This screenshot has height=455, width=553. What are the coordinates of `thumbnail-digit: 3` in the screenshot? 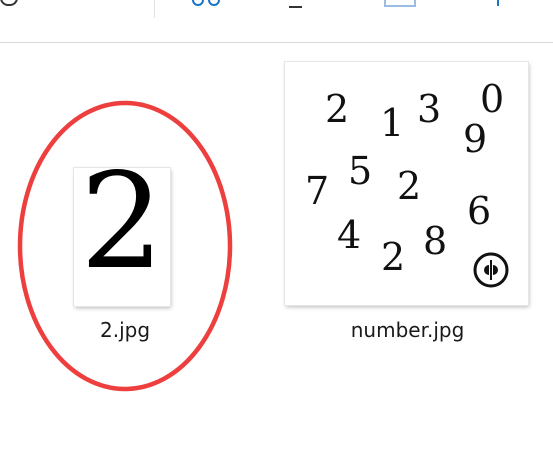 It's located at (429, 109).